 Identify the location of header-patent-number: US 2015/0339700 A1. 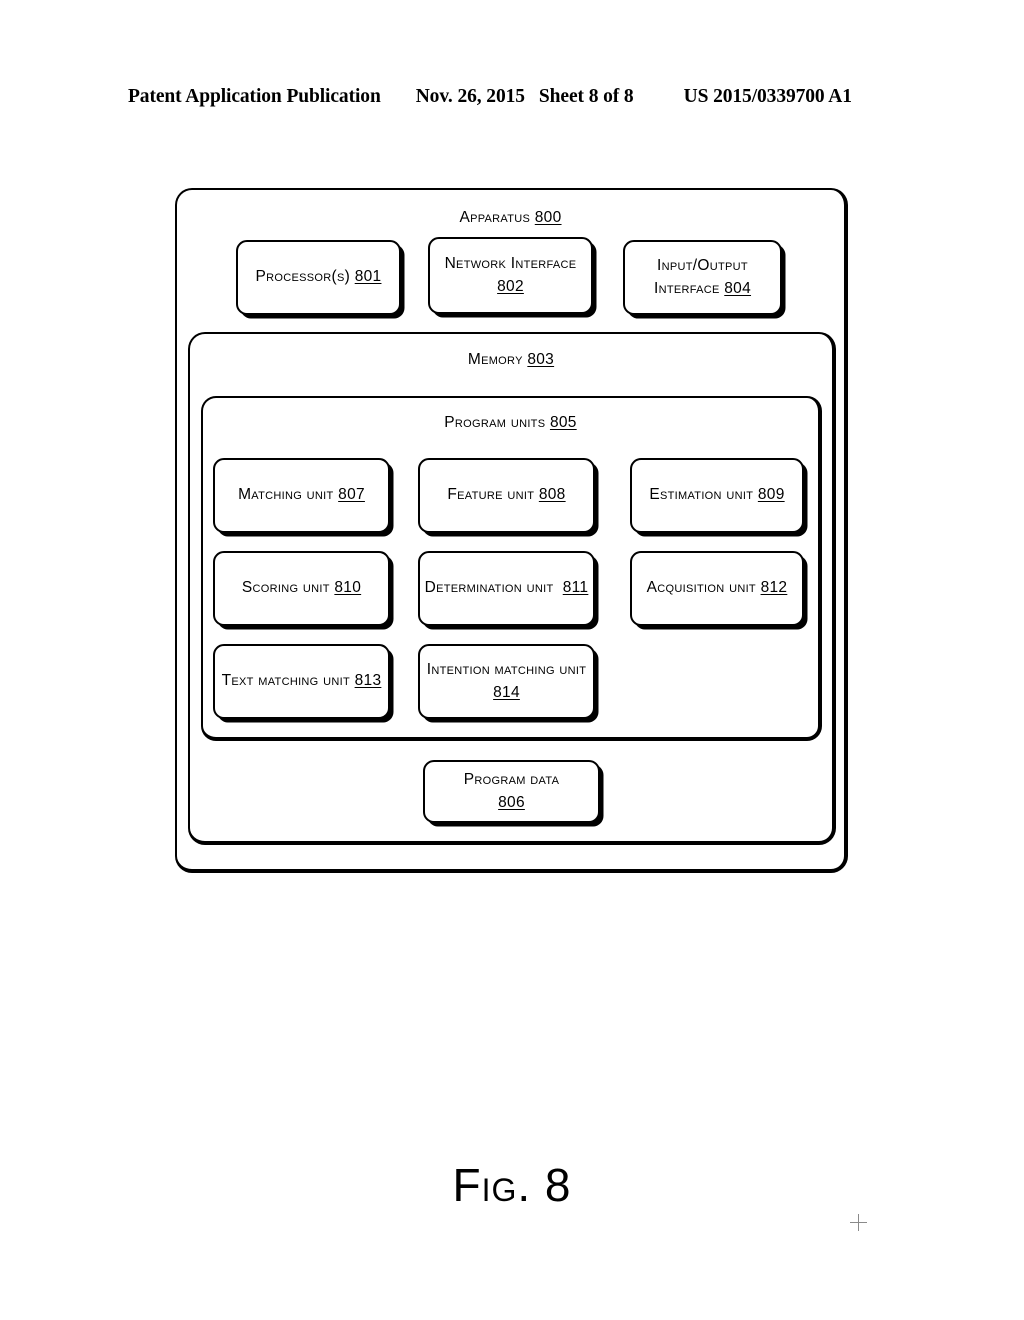
(767, 96).